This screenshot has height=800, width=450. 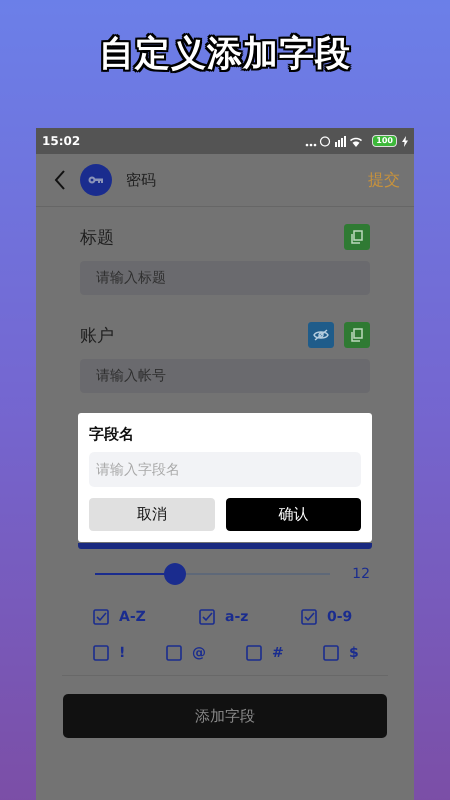 I want to click on input-field: 请输入标题, so click(x=225, y=278).